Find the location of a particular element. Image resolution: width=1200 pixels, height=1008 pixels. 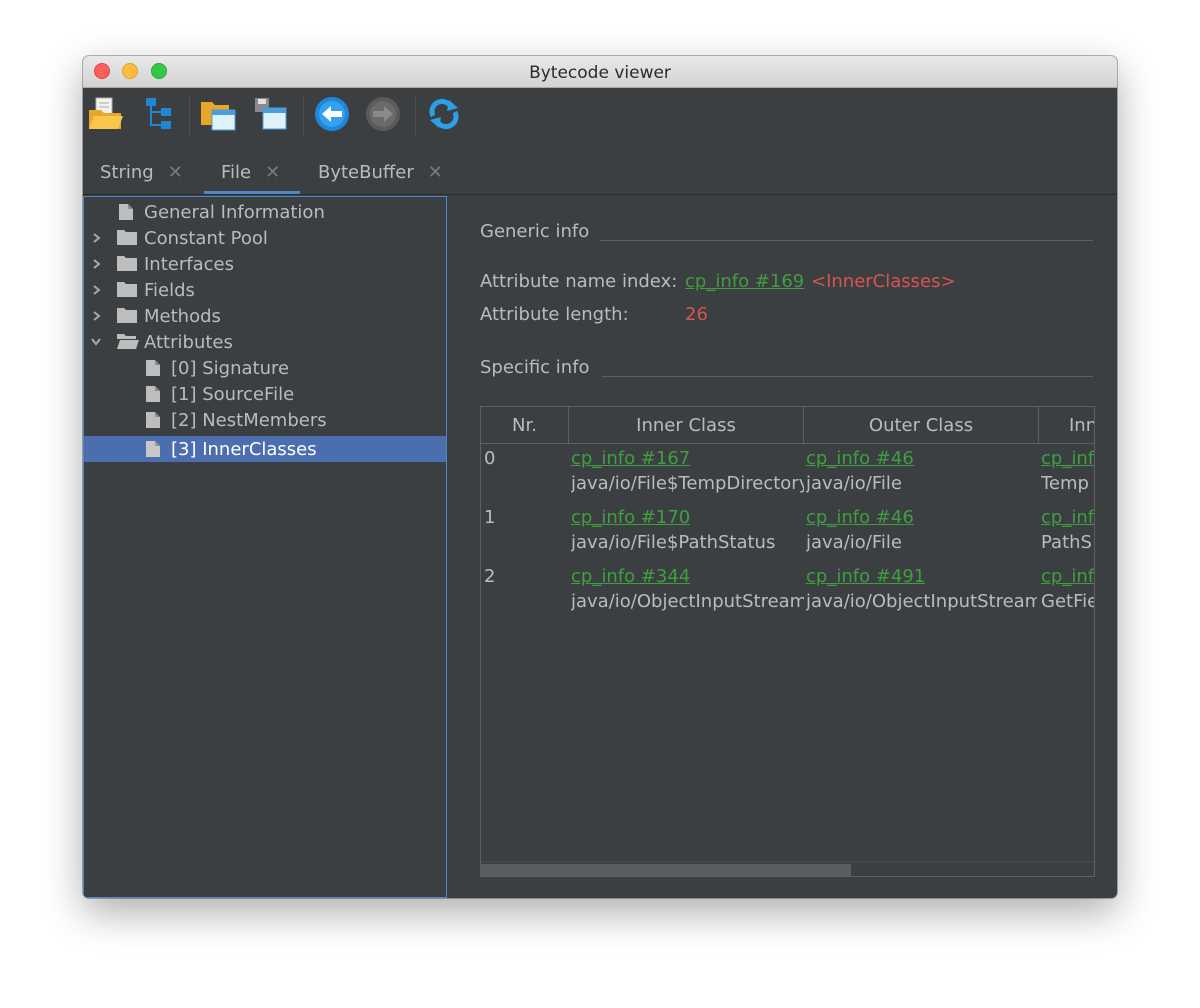

tree-item-constant-pool: Constant Pool is located at coordinates (265, 238).